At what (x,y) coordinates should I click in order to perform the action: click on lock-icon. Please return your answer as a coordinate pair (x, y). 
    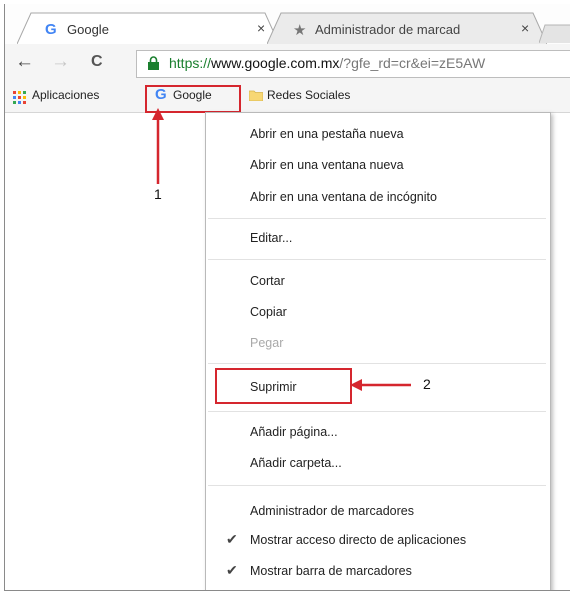
    Looking at the image, I should click on (153, 63).